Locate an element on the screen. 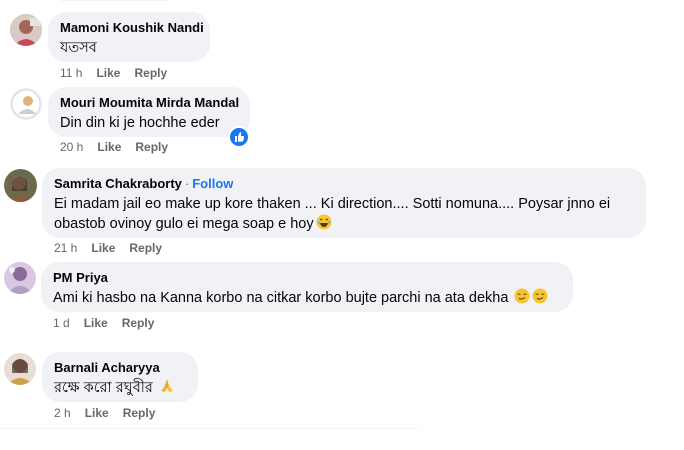 Image resolution: width=684 pixels, height=450 pixels. laughing-emoji-icon is located at coordinates (324, 222).